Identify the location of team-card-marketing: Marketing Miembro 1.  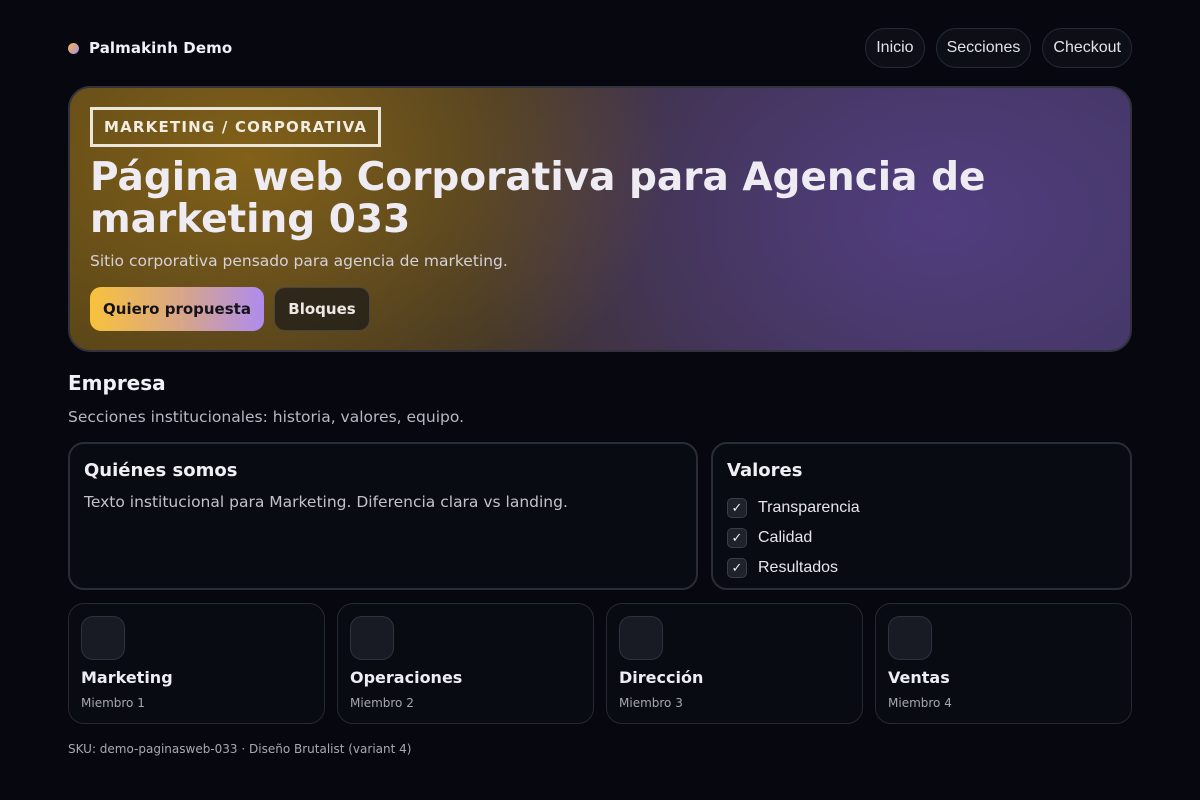
(196, 663).